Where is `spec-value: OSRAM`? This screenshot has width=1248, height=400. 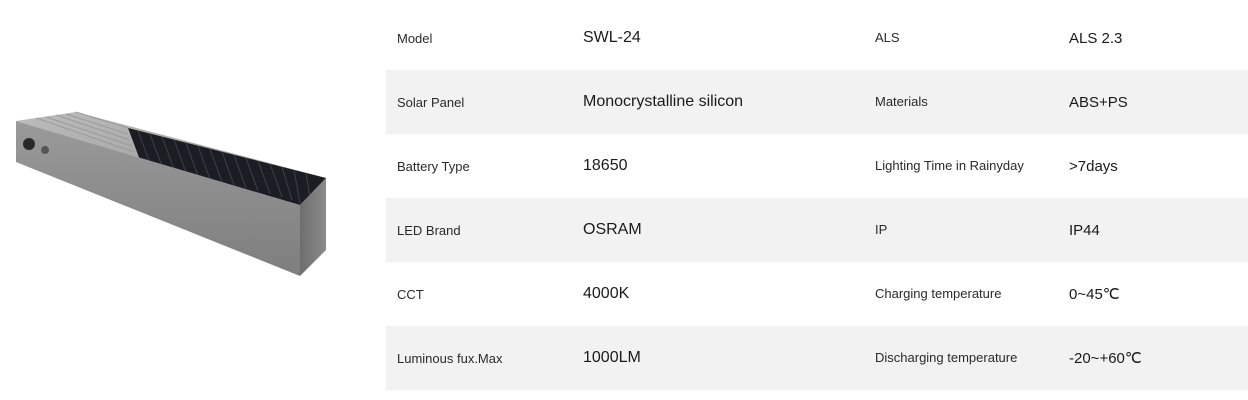 spec-value: OSRAM is located at coordinates (612, 229).